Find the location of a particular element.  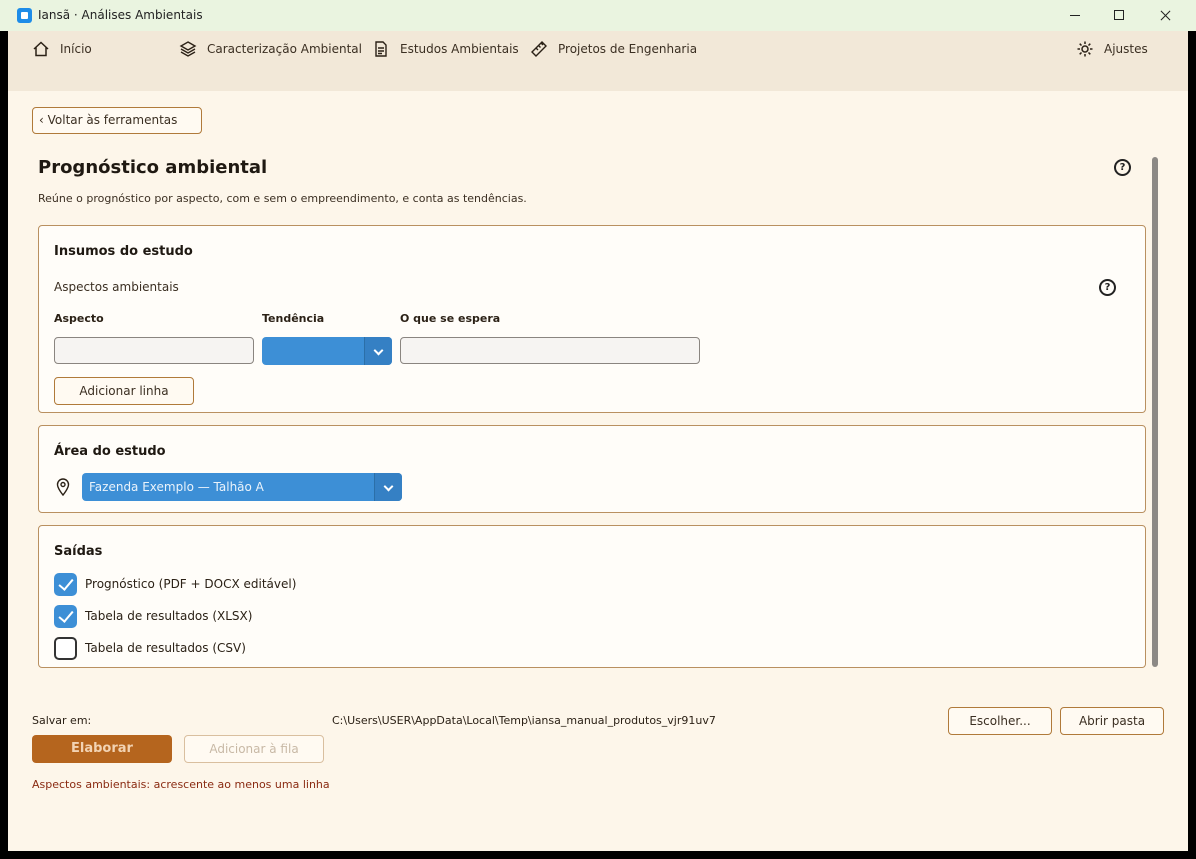

gear-icon is located at coordinates (1085, 49).